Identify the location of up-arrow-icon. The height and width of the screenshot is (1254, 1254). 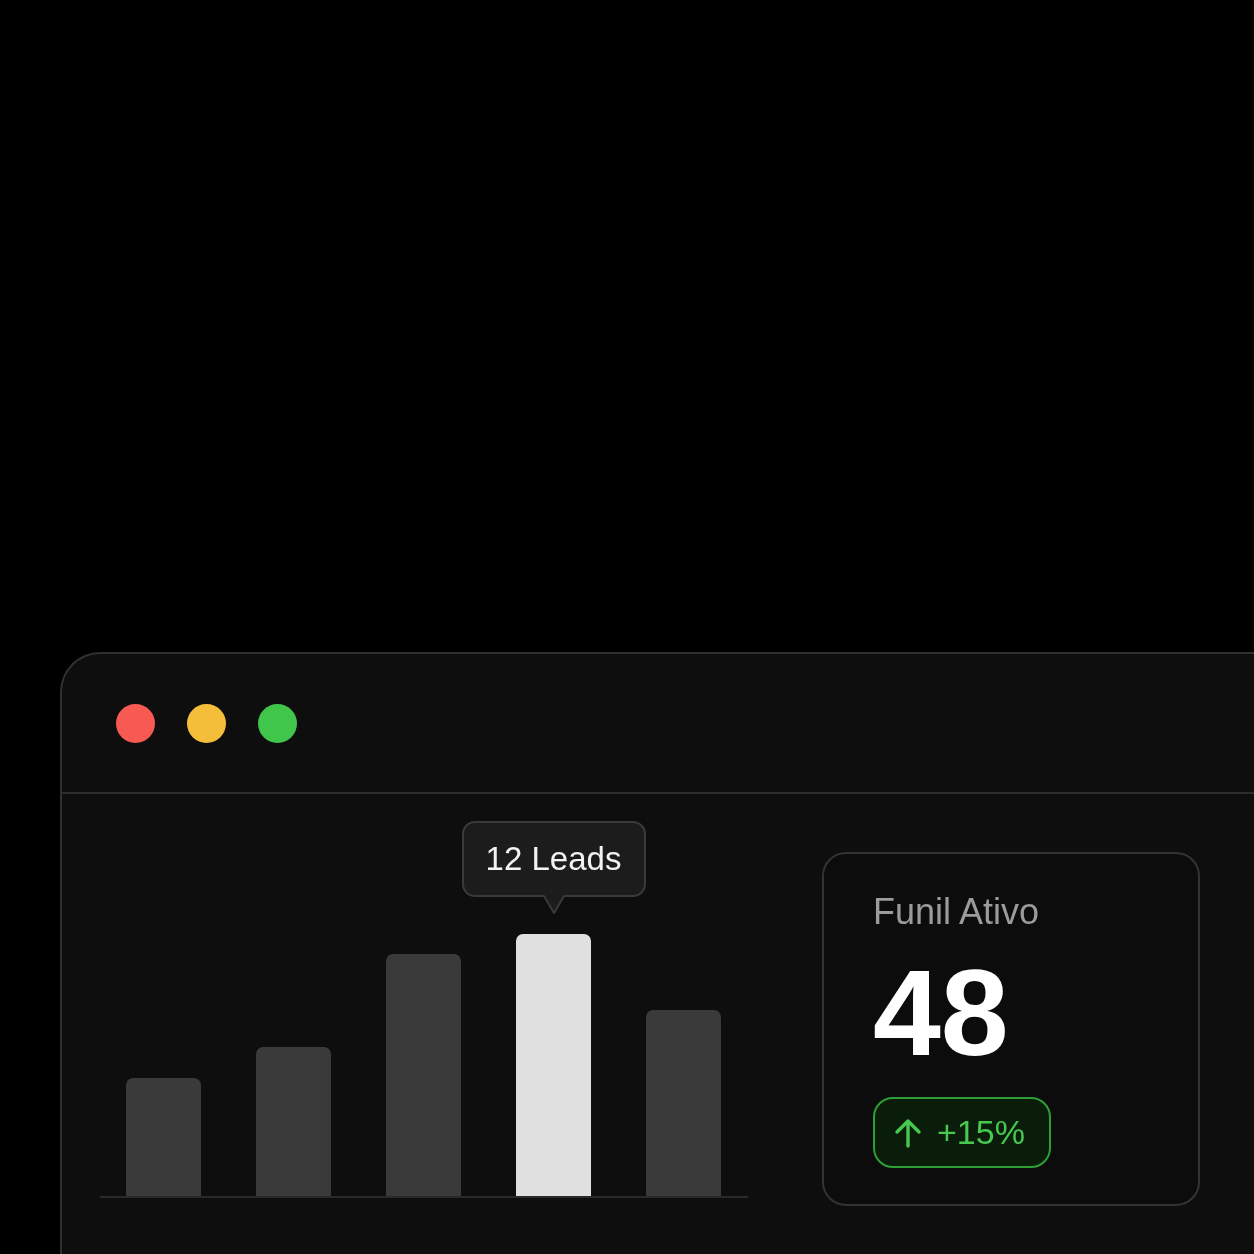
(908, 1132).